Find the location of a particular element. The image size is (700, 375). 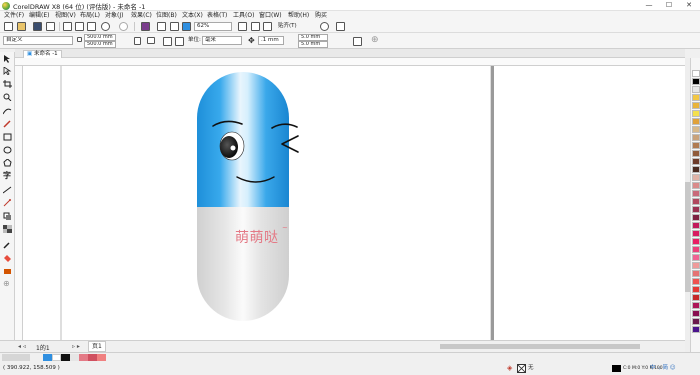

add-tool-icon: ⊕ is located at coordinates (7, 284).